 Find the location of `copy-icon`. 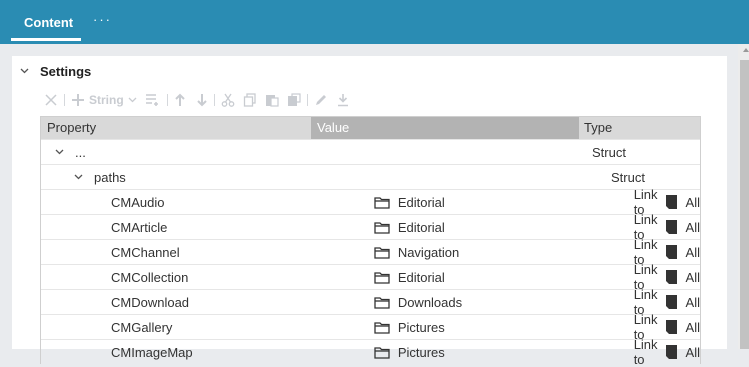

copy-icon is located at coordinates (250, 100).